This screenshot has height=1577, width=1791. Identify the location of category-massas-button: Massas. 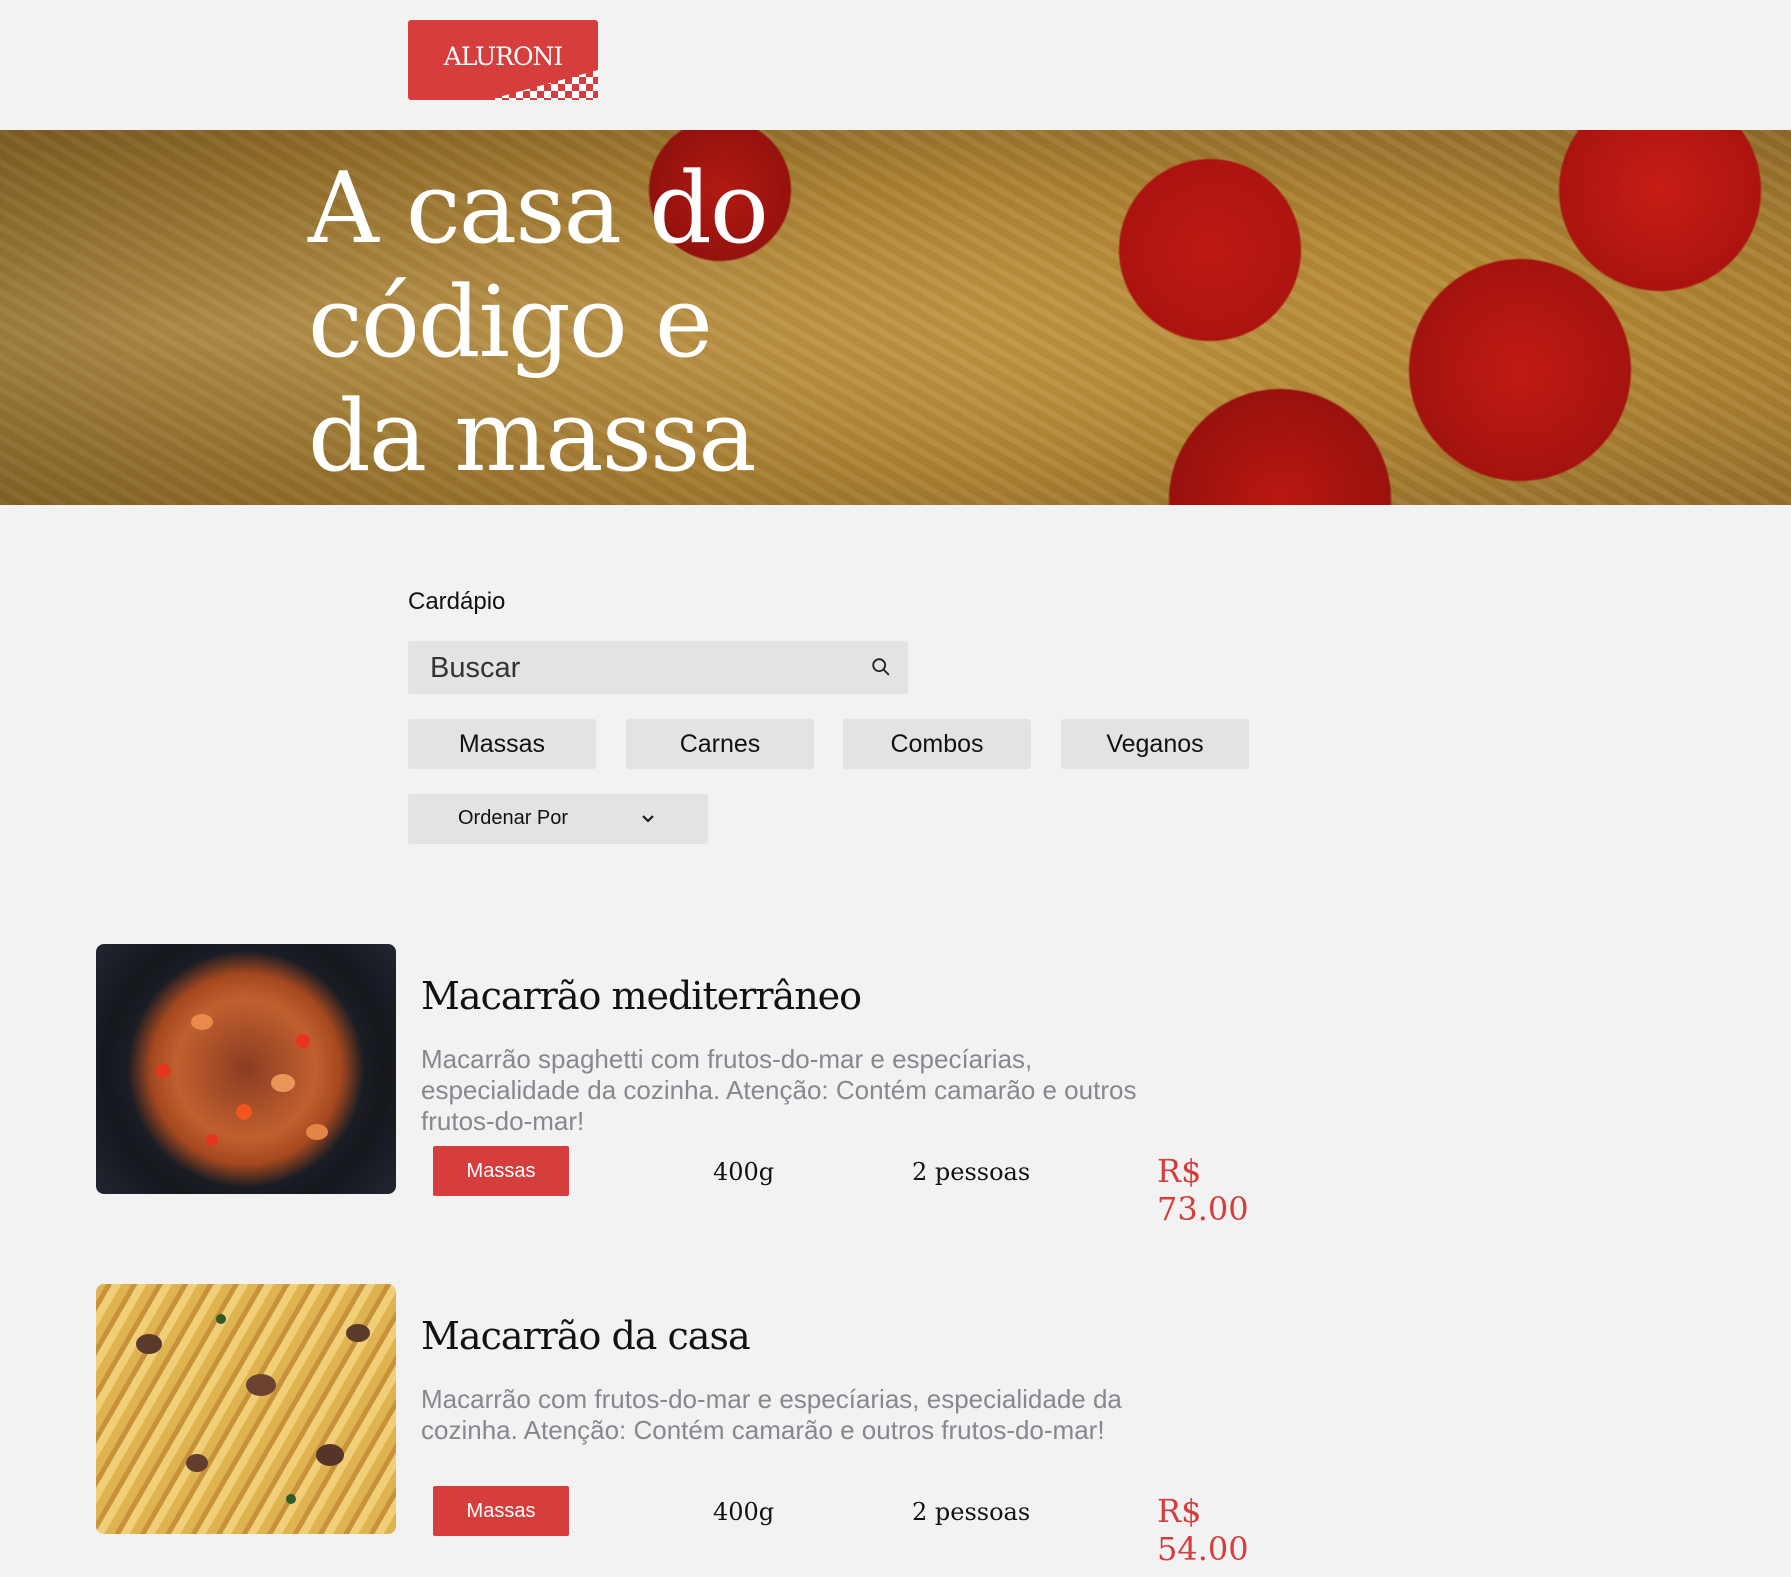
(502, 744).